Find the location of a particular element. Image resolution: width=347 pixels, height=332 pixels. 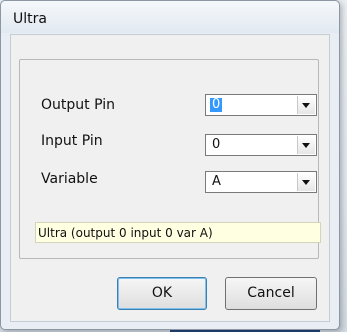

output-pin-value: 0 is located at coordinates (216, 104).